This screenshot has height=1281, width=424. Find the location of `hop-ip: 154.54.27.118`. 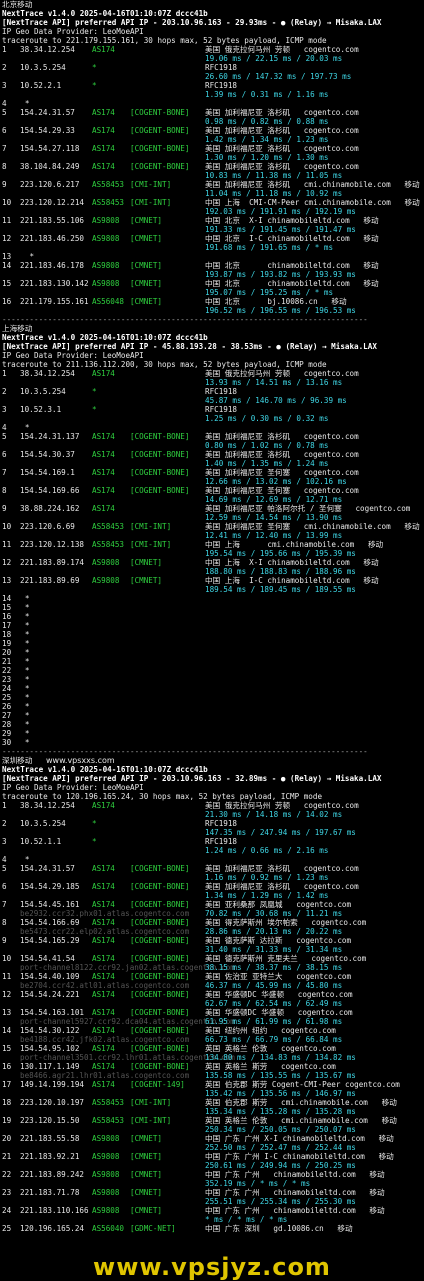

hop-ip: 154.54.27.118 is located at coordinates (50, 148).